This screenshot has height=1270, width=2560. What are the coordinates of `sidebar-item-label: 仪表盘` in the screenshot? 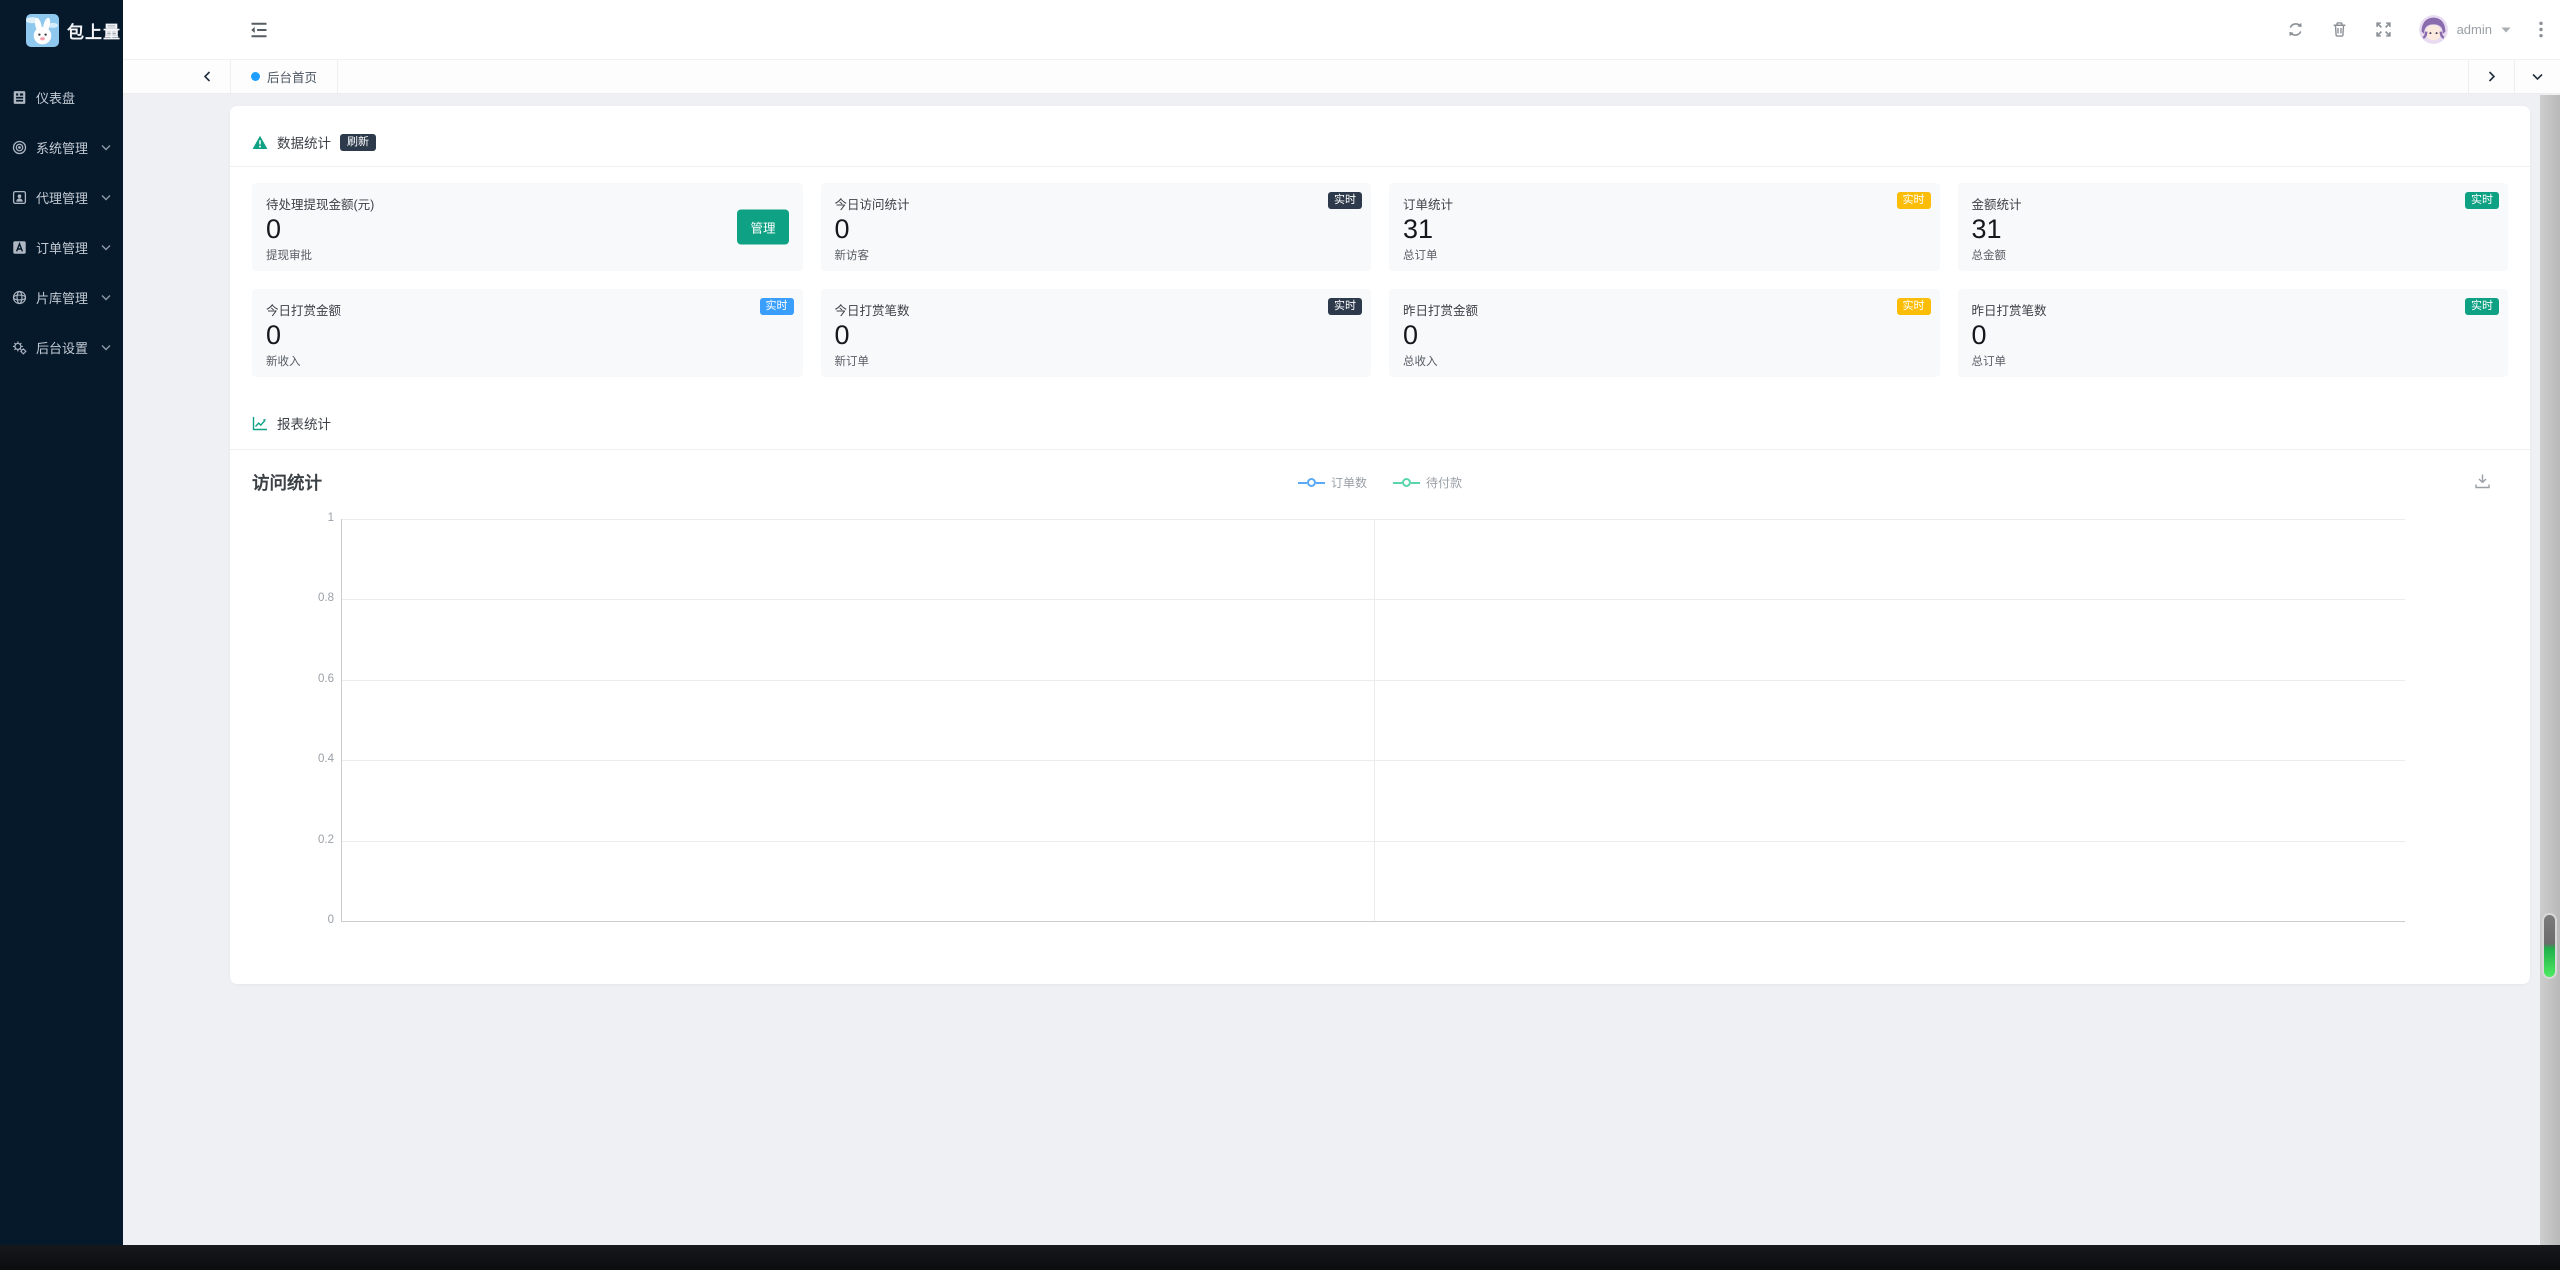 It's located at (56, 98).